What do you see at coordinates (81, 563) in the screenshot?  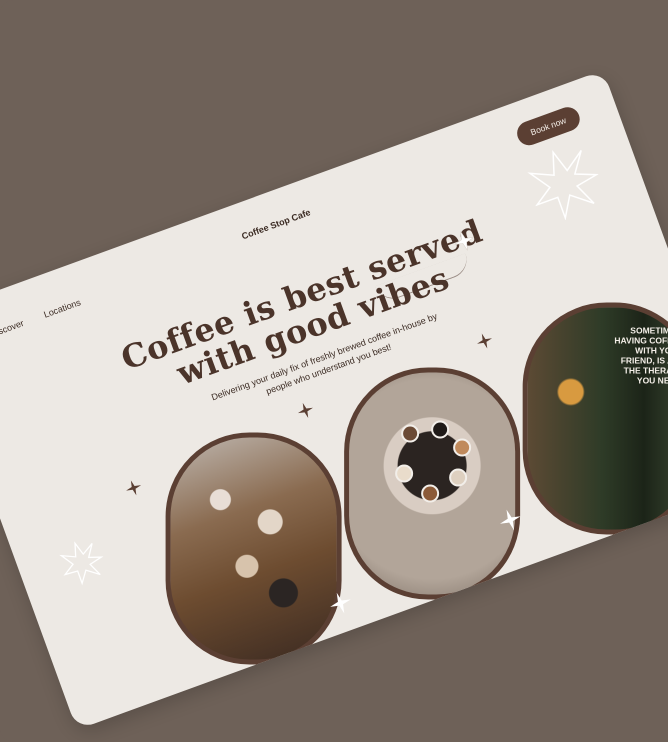 I see `starburst-icon` at bounding box center [81, 563].